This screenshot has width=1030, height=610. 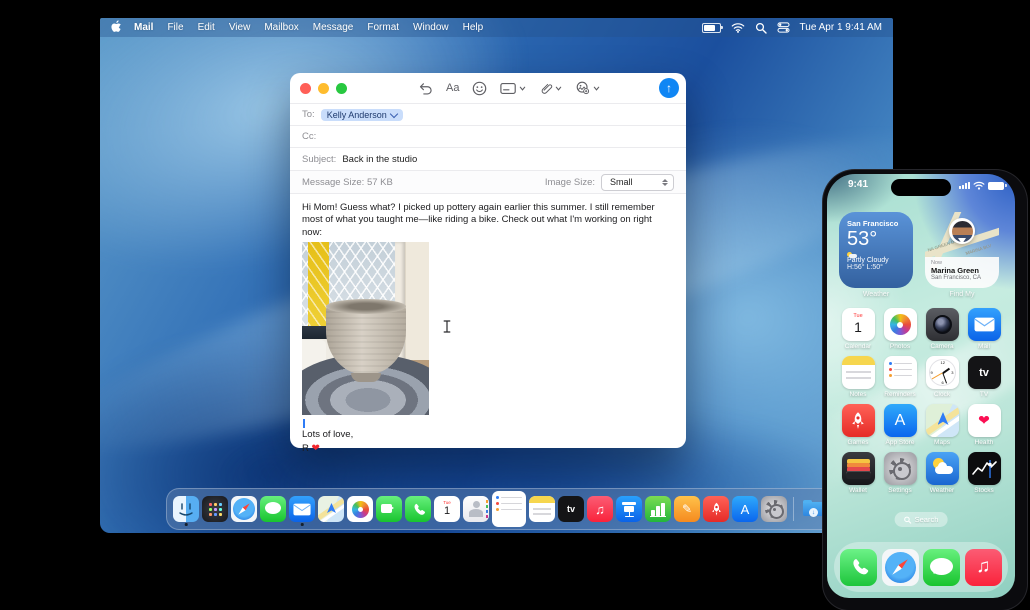 What do you see at coordinates (488, 88) in the screenshot?
I see `window-titlebar: Aa ↑` at bounding box center [488, 88].